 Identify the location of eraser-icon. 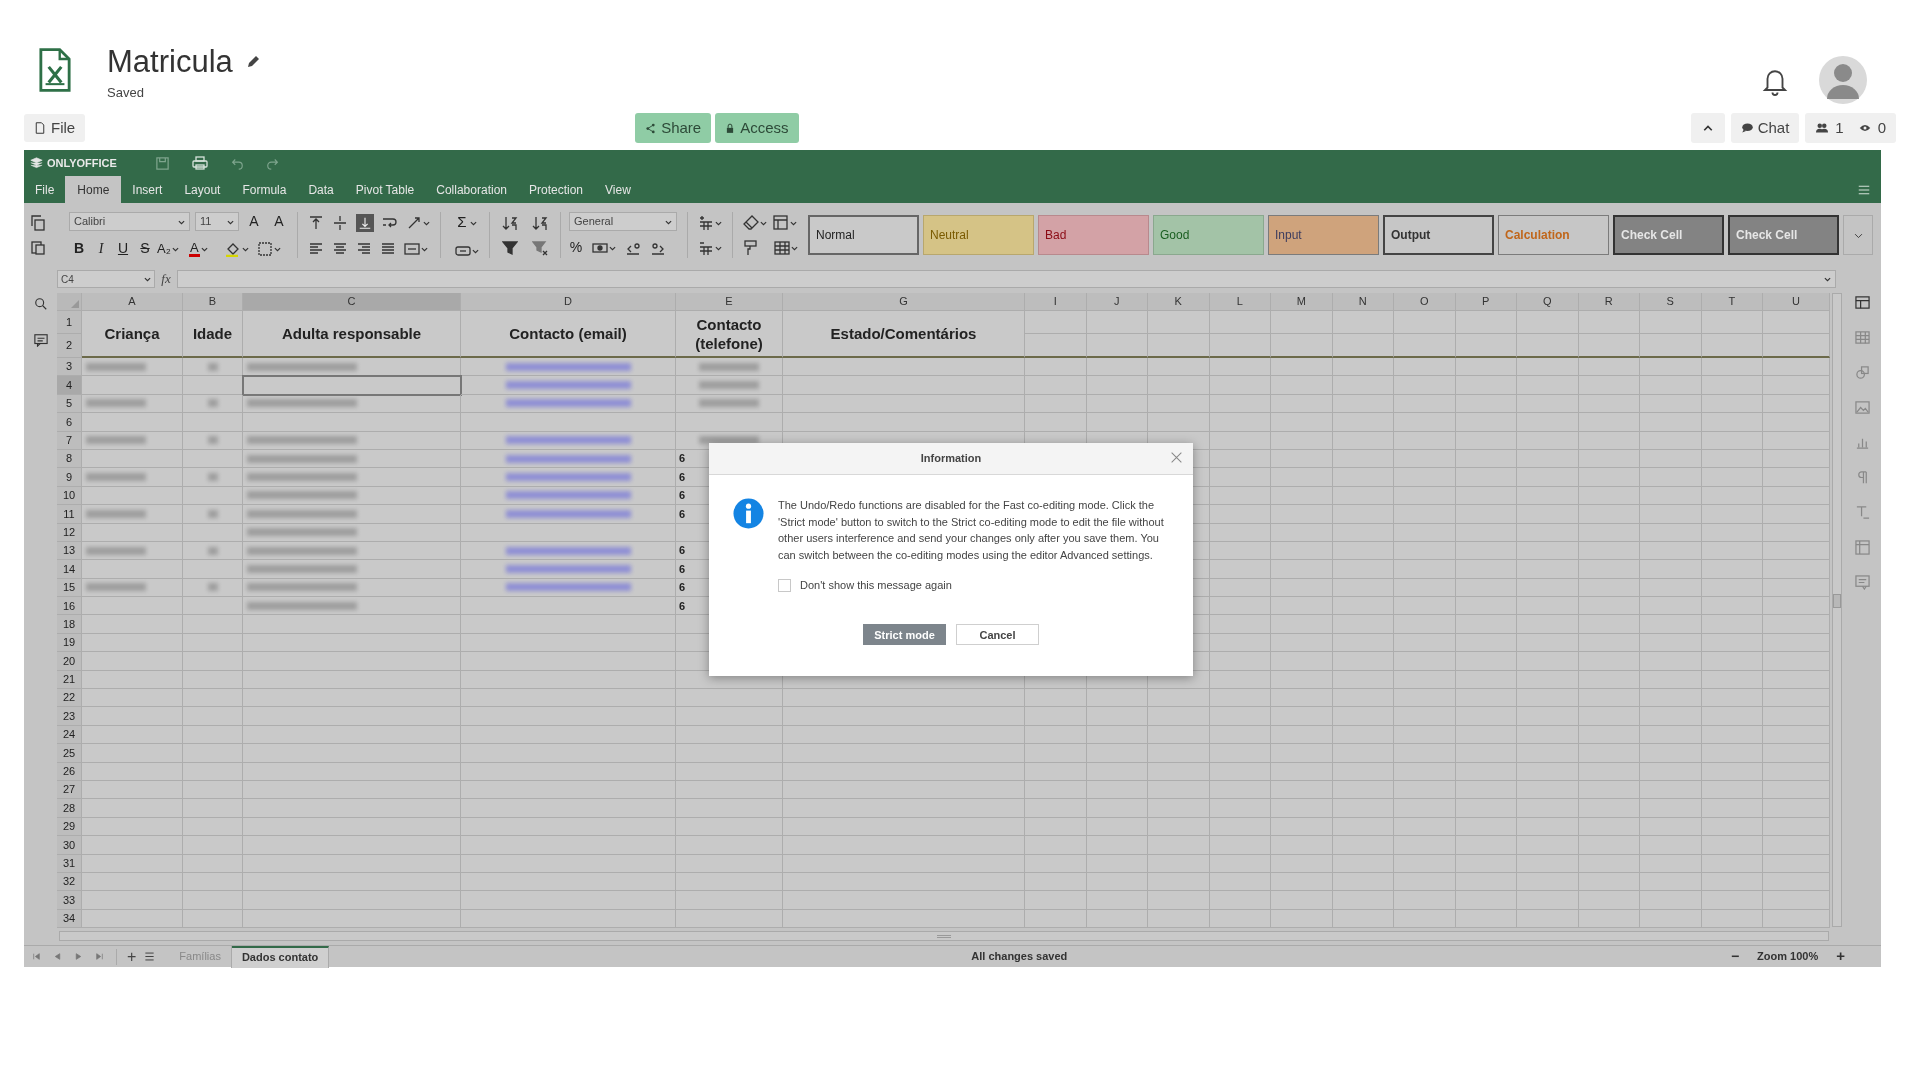
(751, 222).